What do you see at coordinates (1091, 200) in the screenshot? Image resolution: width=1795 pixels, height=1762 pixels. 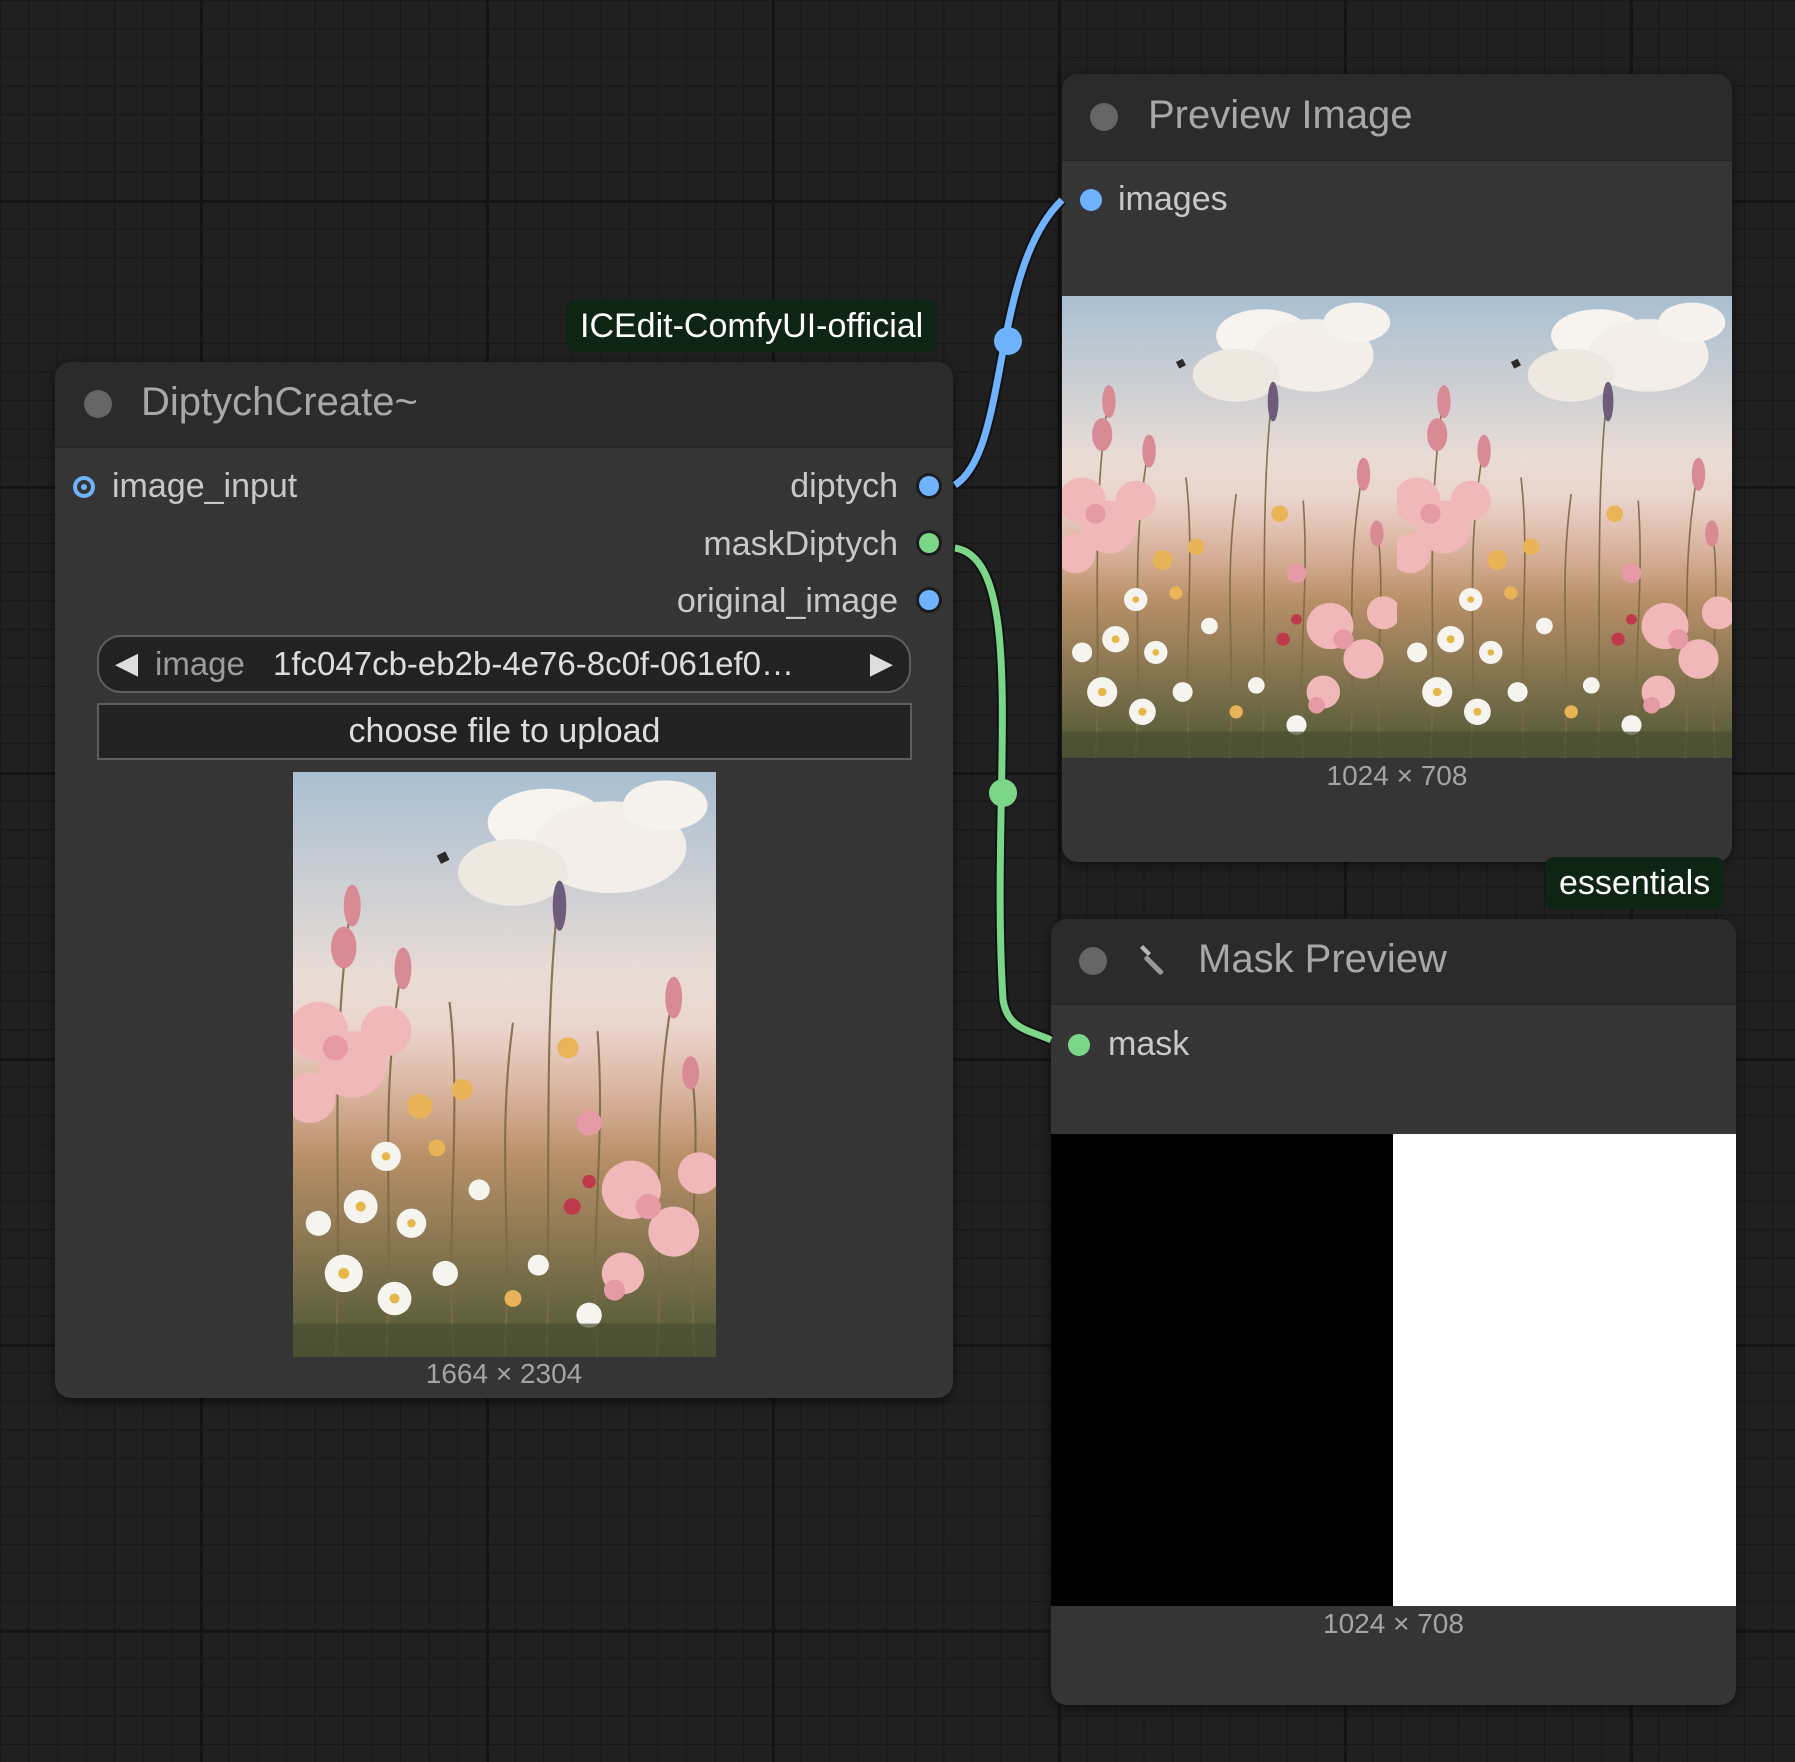 I see `input-slot-images` at bounding box center [1091, 200].